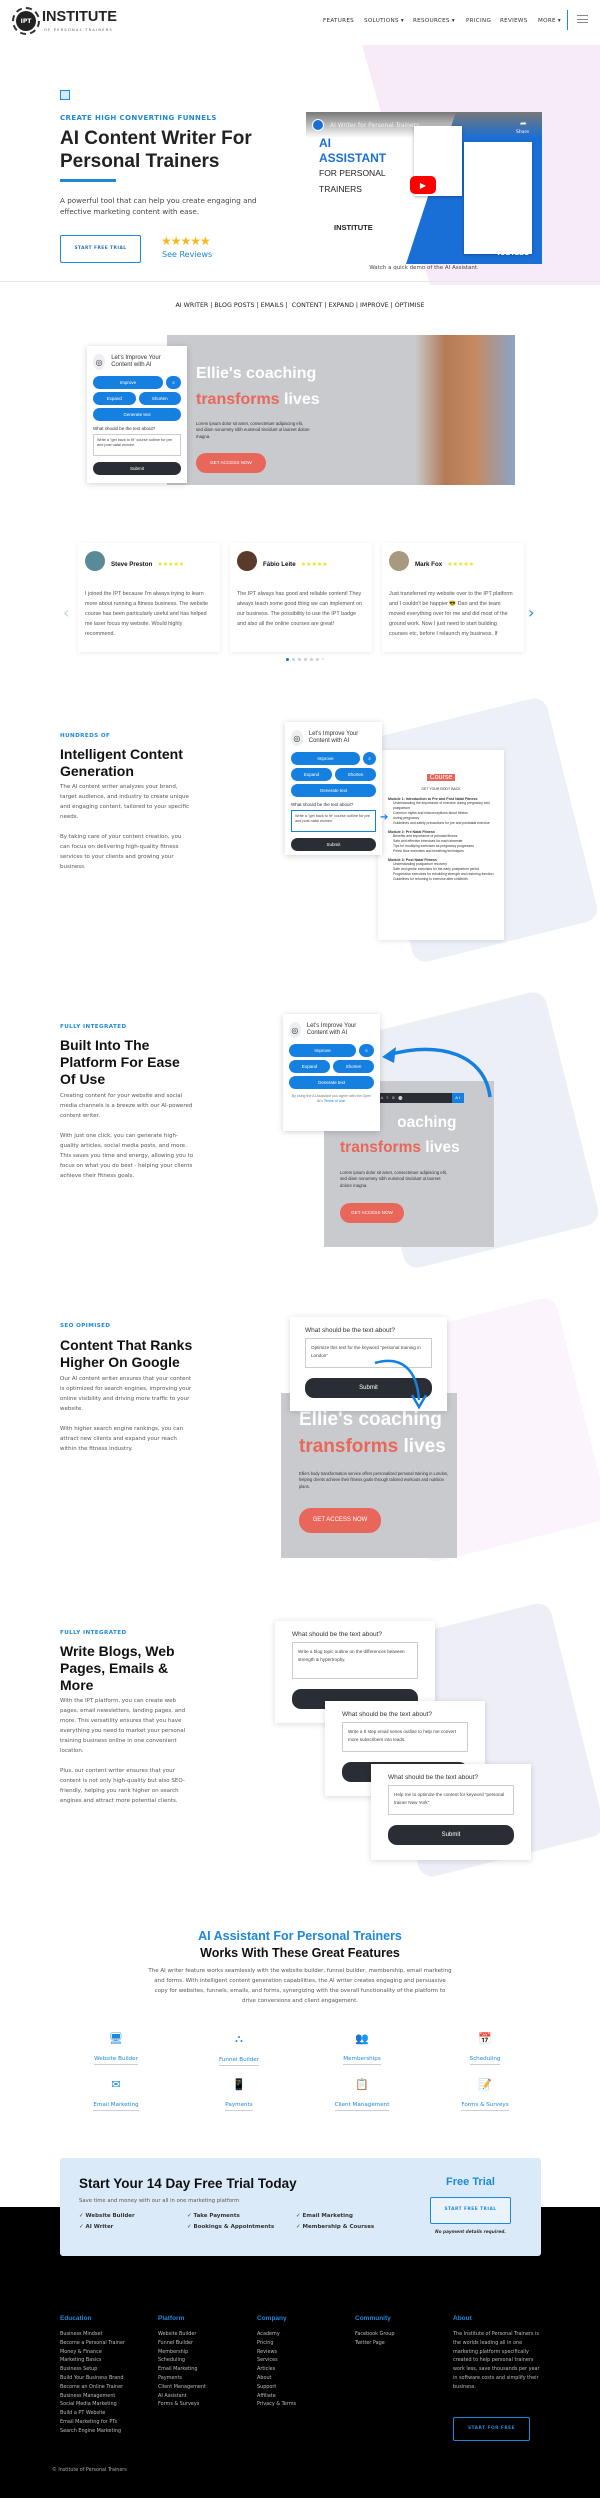  I want to click on play-button-icon: ▶, so click(423, 185).